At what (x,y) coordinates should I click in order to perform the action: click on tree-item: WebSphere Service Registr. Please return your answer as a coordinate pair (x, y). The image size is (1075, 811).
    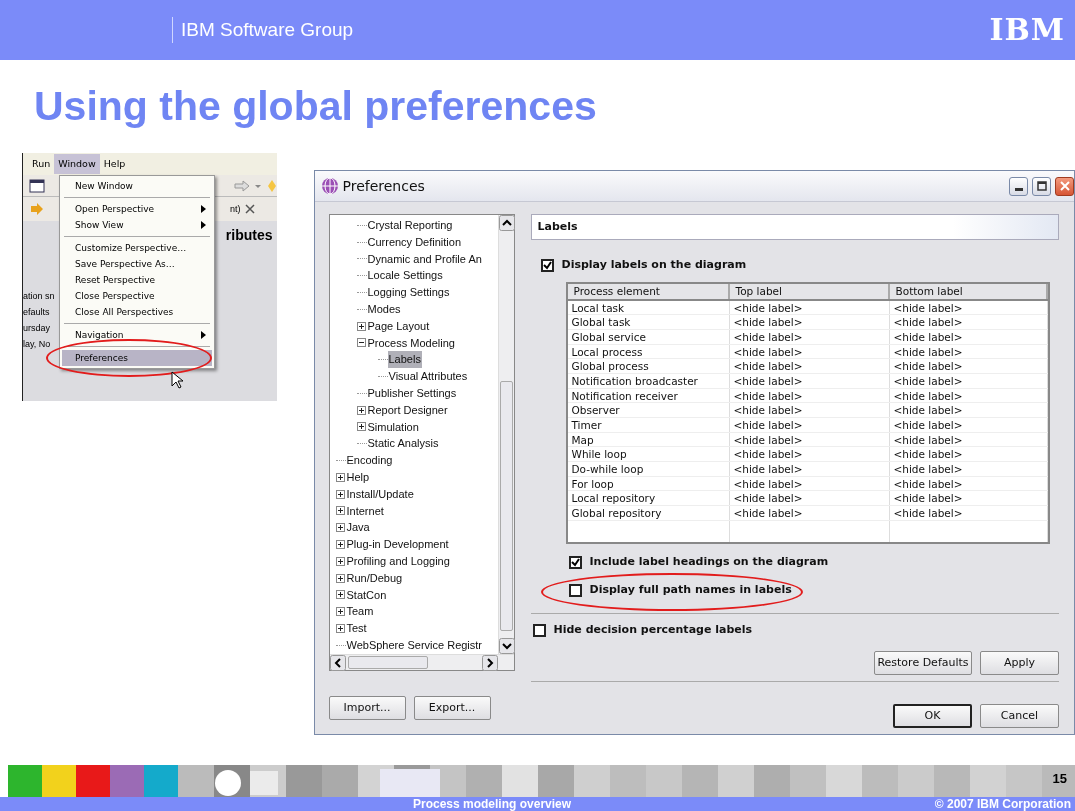
    Looking at the image, I should click on (414, 645).